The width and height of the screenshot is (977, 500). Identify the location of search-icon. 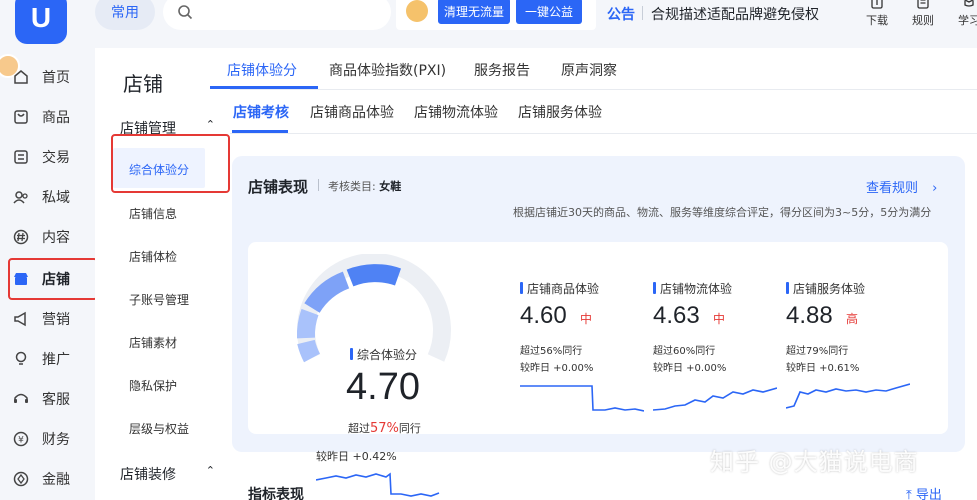
(185, 12).